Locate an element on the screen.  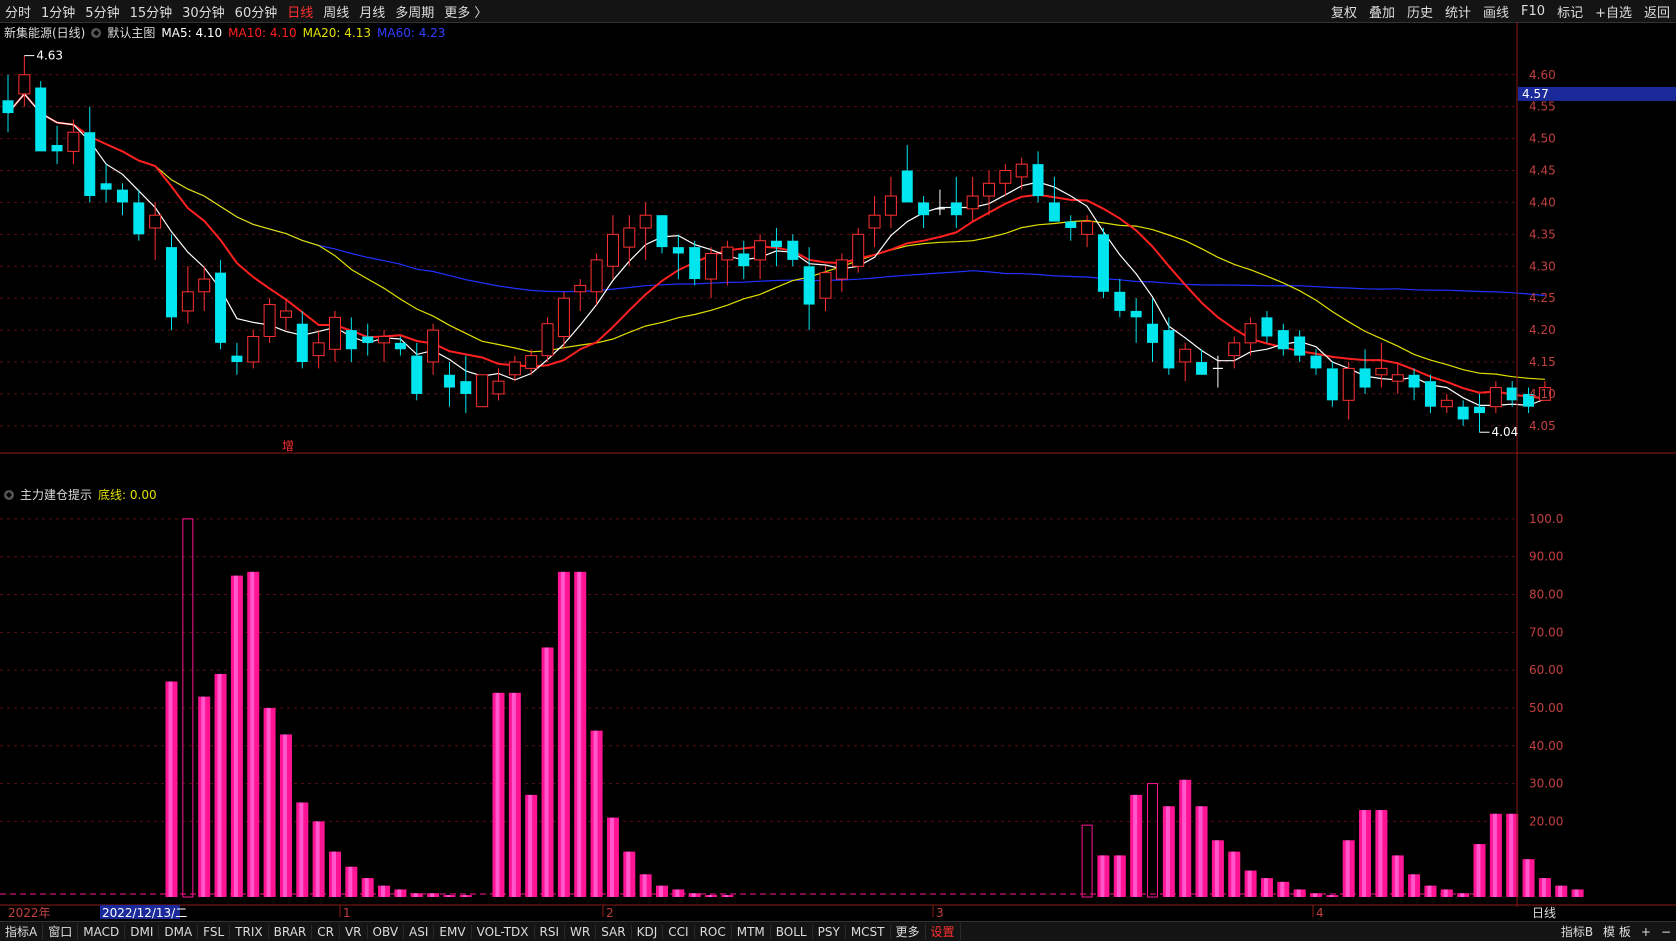
period-tab-10: 更多 〉 is located at coordinates (465, 11).